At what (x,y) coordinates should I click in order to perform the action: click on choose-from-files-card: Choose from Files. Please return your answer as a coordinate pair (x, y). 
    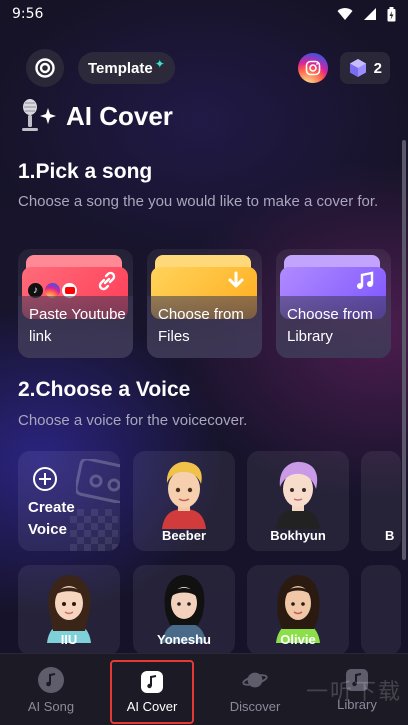
    Looking at the image, I should click on (204, 303).